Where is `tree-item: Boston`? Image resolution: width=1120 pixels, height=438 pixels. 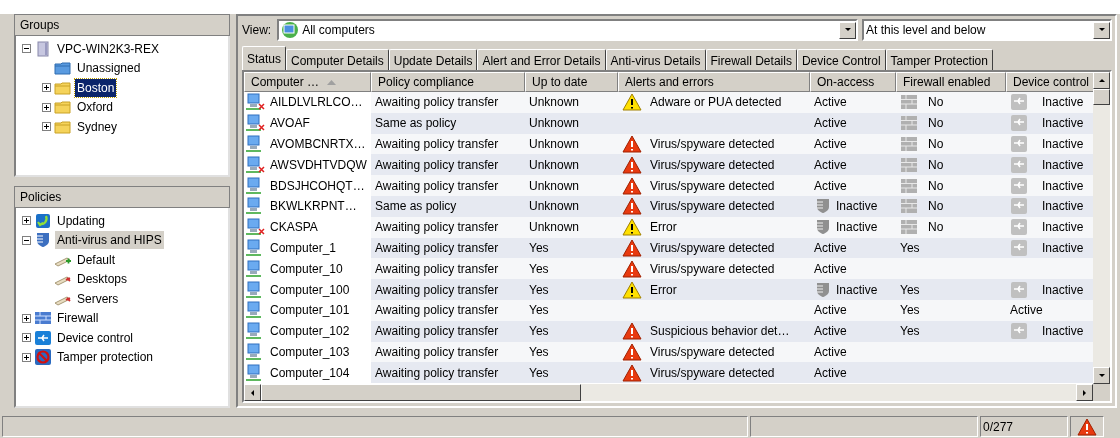
tree-item: Boston is located at coordinates (96, 87).